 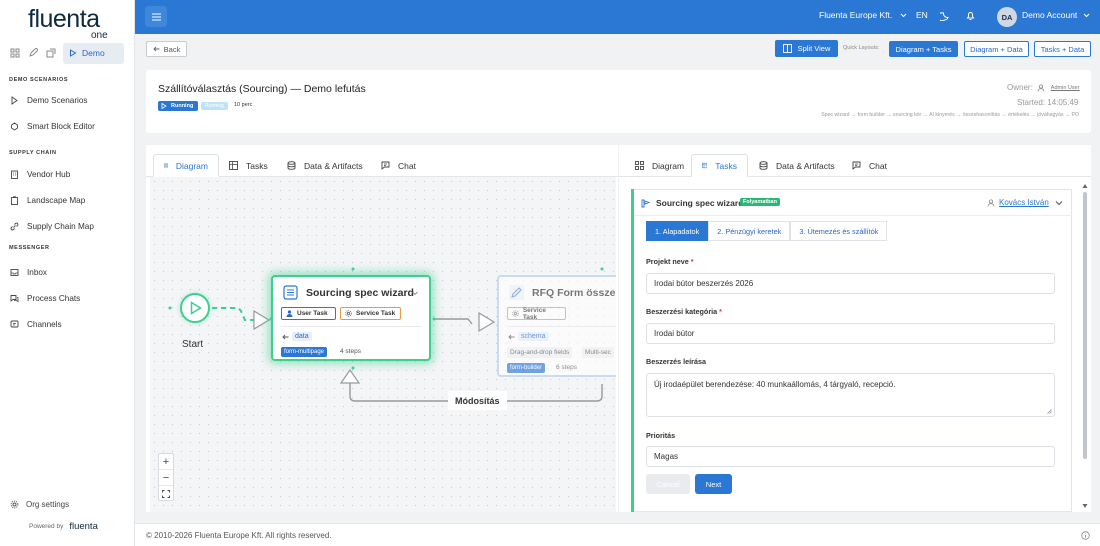 I want to click on zoom-controls: + −, so click(x=166, y=477).